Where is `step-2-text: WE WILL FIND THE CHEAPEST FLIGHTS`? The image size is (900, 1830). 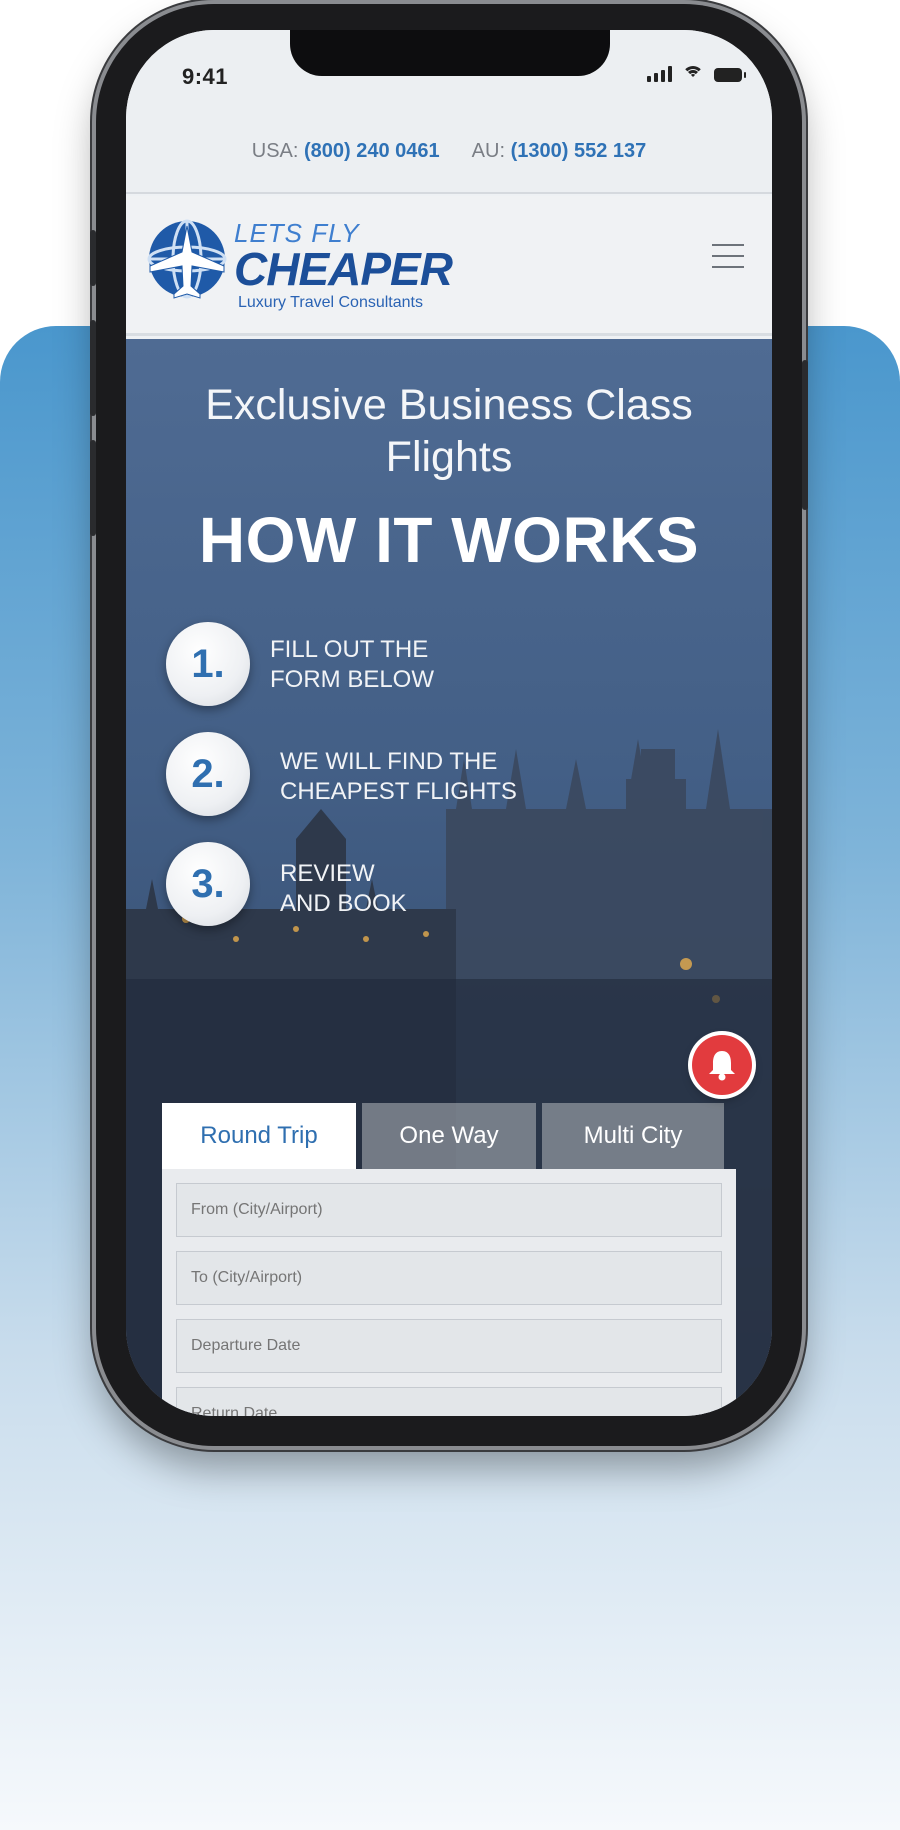
step-2-text: WE WILL FIND THE CHEAPEST FLIGHTS is located at coordinates (410, 777).